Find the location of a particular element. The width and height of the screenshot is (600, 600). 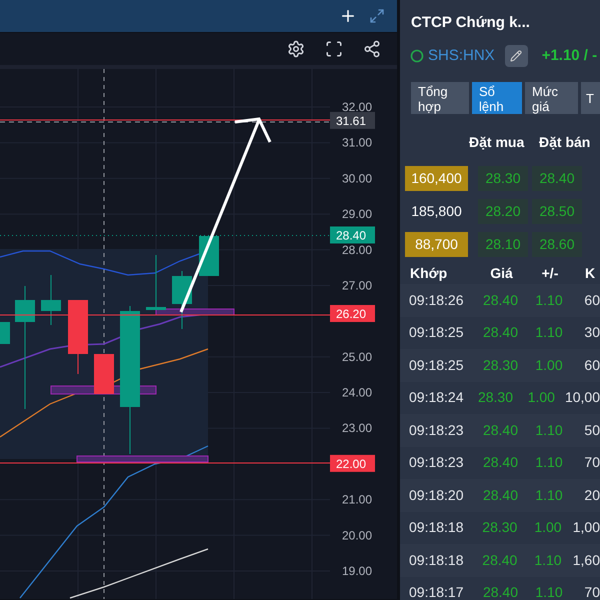

stock-symbol: SHS:HNX is located at coordinates (461, 55).